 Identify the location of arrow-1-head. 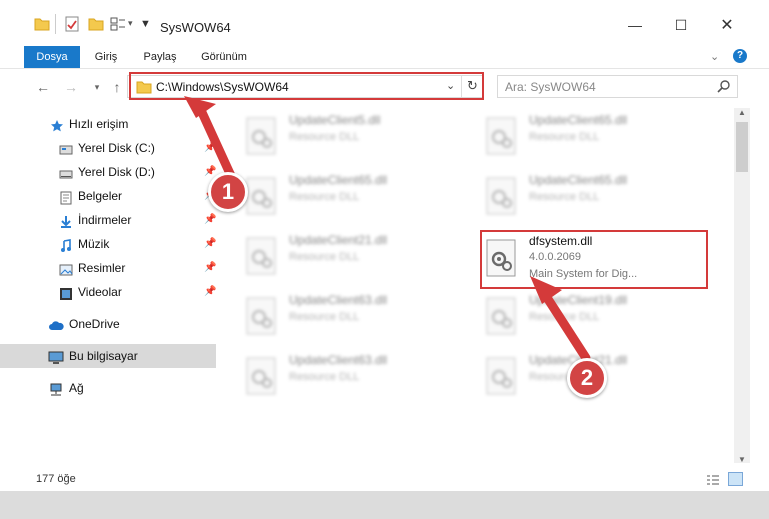
(200, 107).